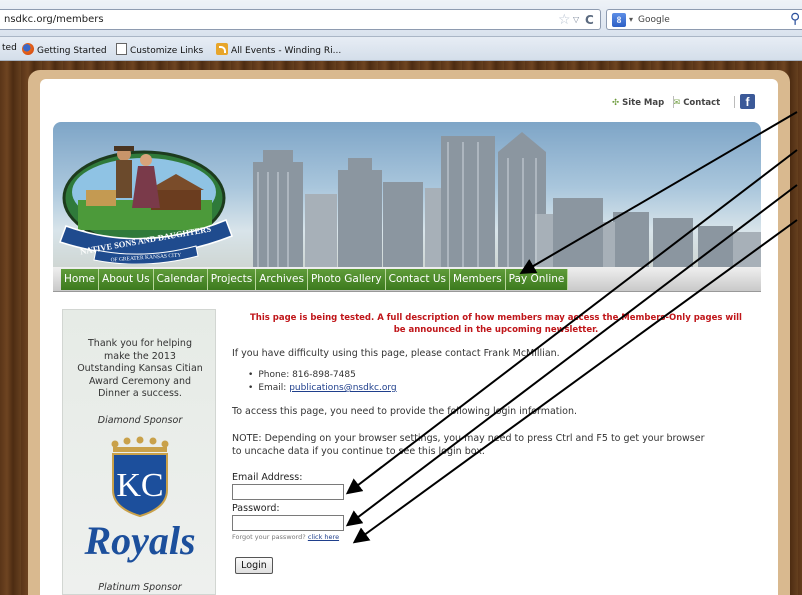 The width and height of the screenshot is (802, 595). Describe the element at coordinates (139, 485) in the screenshot. I see `royals-kc: KC` at that location.